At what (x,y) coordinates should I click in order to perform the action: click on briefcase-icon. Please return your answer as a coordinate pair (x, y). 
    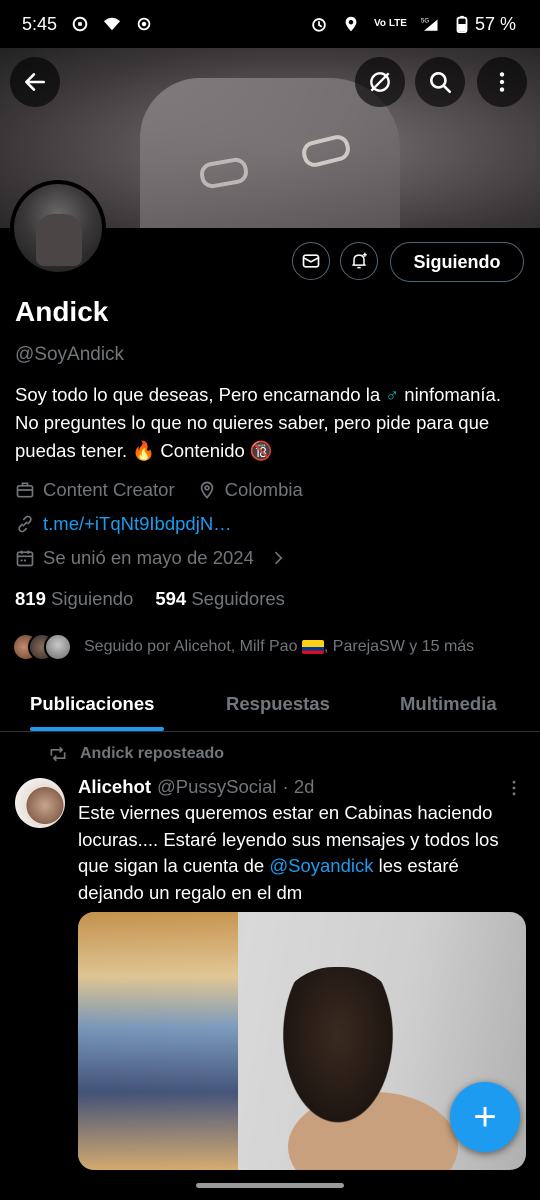
    Looking at the image, I should click on (25, 490).